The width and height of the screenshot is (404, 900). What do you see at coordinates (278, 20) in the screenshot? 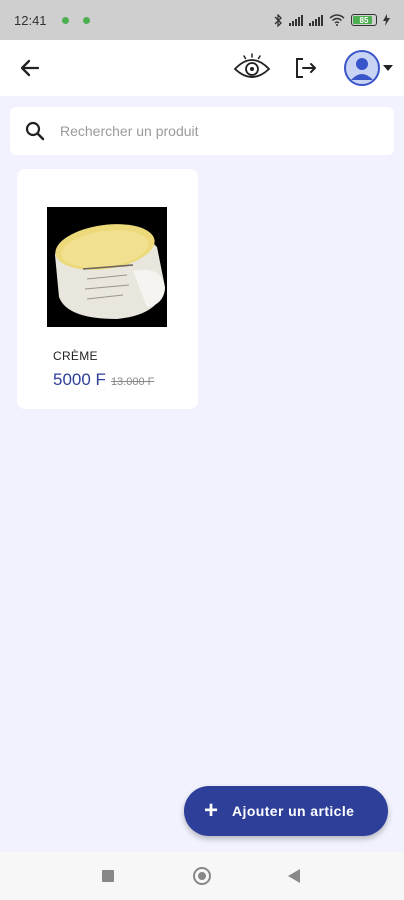
I see `bluetooth-icon` at bounding box center [278, 20].